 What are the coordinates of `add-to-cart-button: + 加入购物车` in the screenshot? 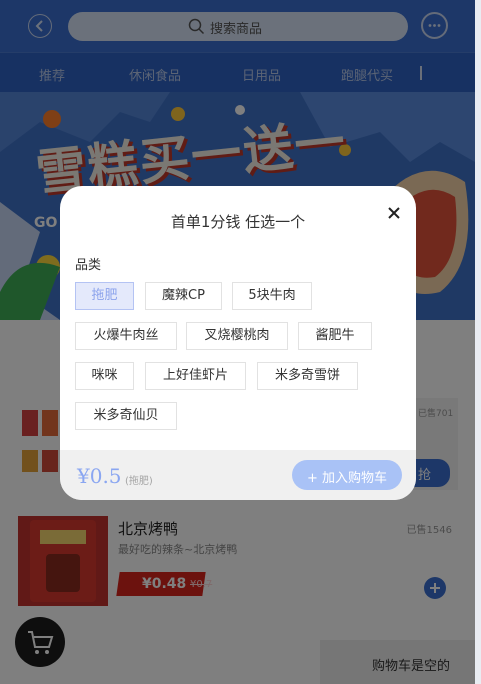 It's located at (347, 475).